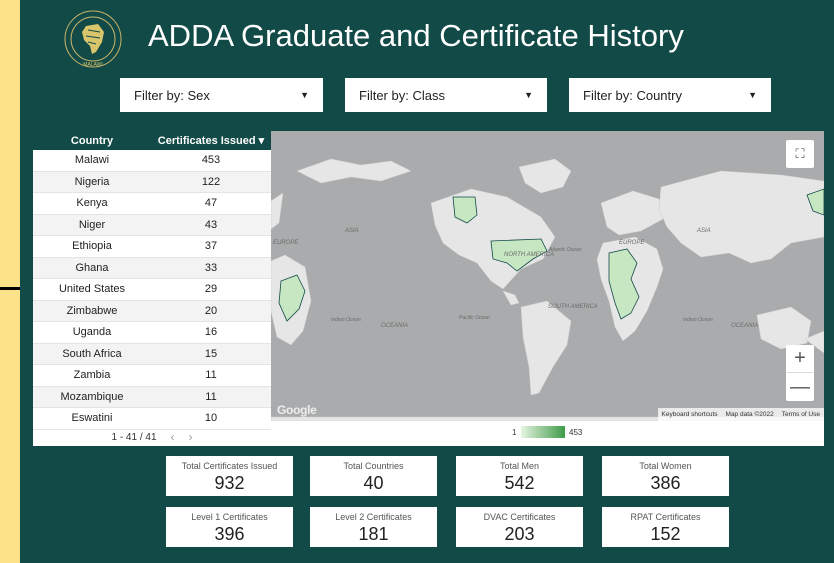 The width and height of the screenshot is (834, 563). What do you see at coordinates (152, 204) in the screenshot?
I see `table-row: Kenya 47` at bounding box center [152, 204].